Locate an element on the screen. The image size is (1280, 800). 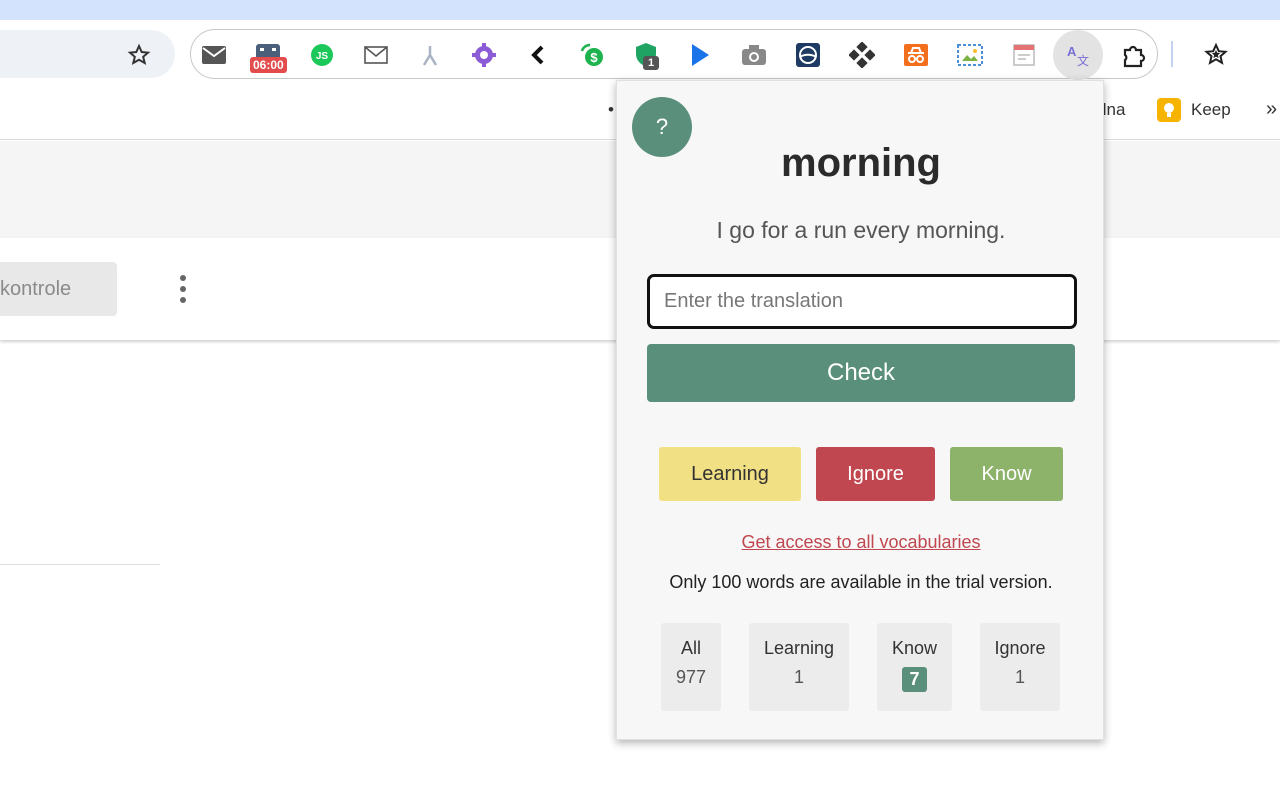
stat-all-label: All is located at coordinates (690, 648).